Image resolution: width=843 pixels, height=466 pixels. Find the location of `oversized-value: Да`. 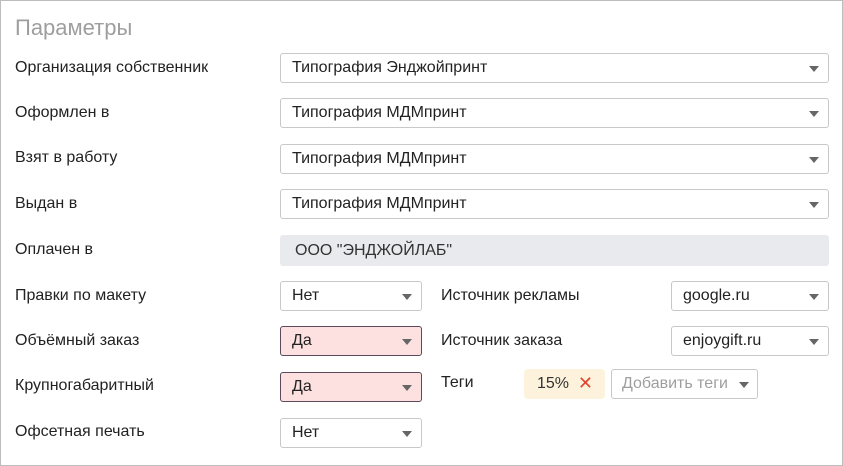

oversized-value: Да is located at coordinates (302, 386).